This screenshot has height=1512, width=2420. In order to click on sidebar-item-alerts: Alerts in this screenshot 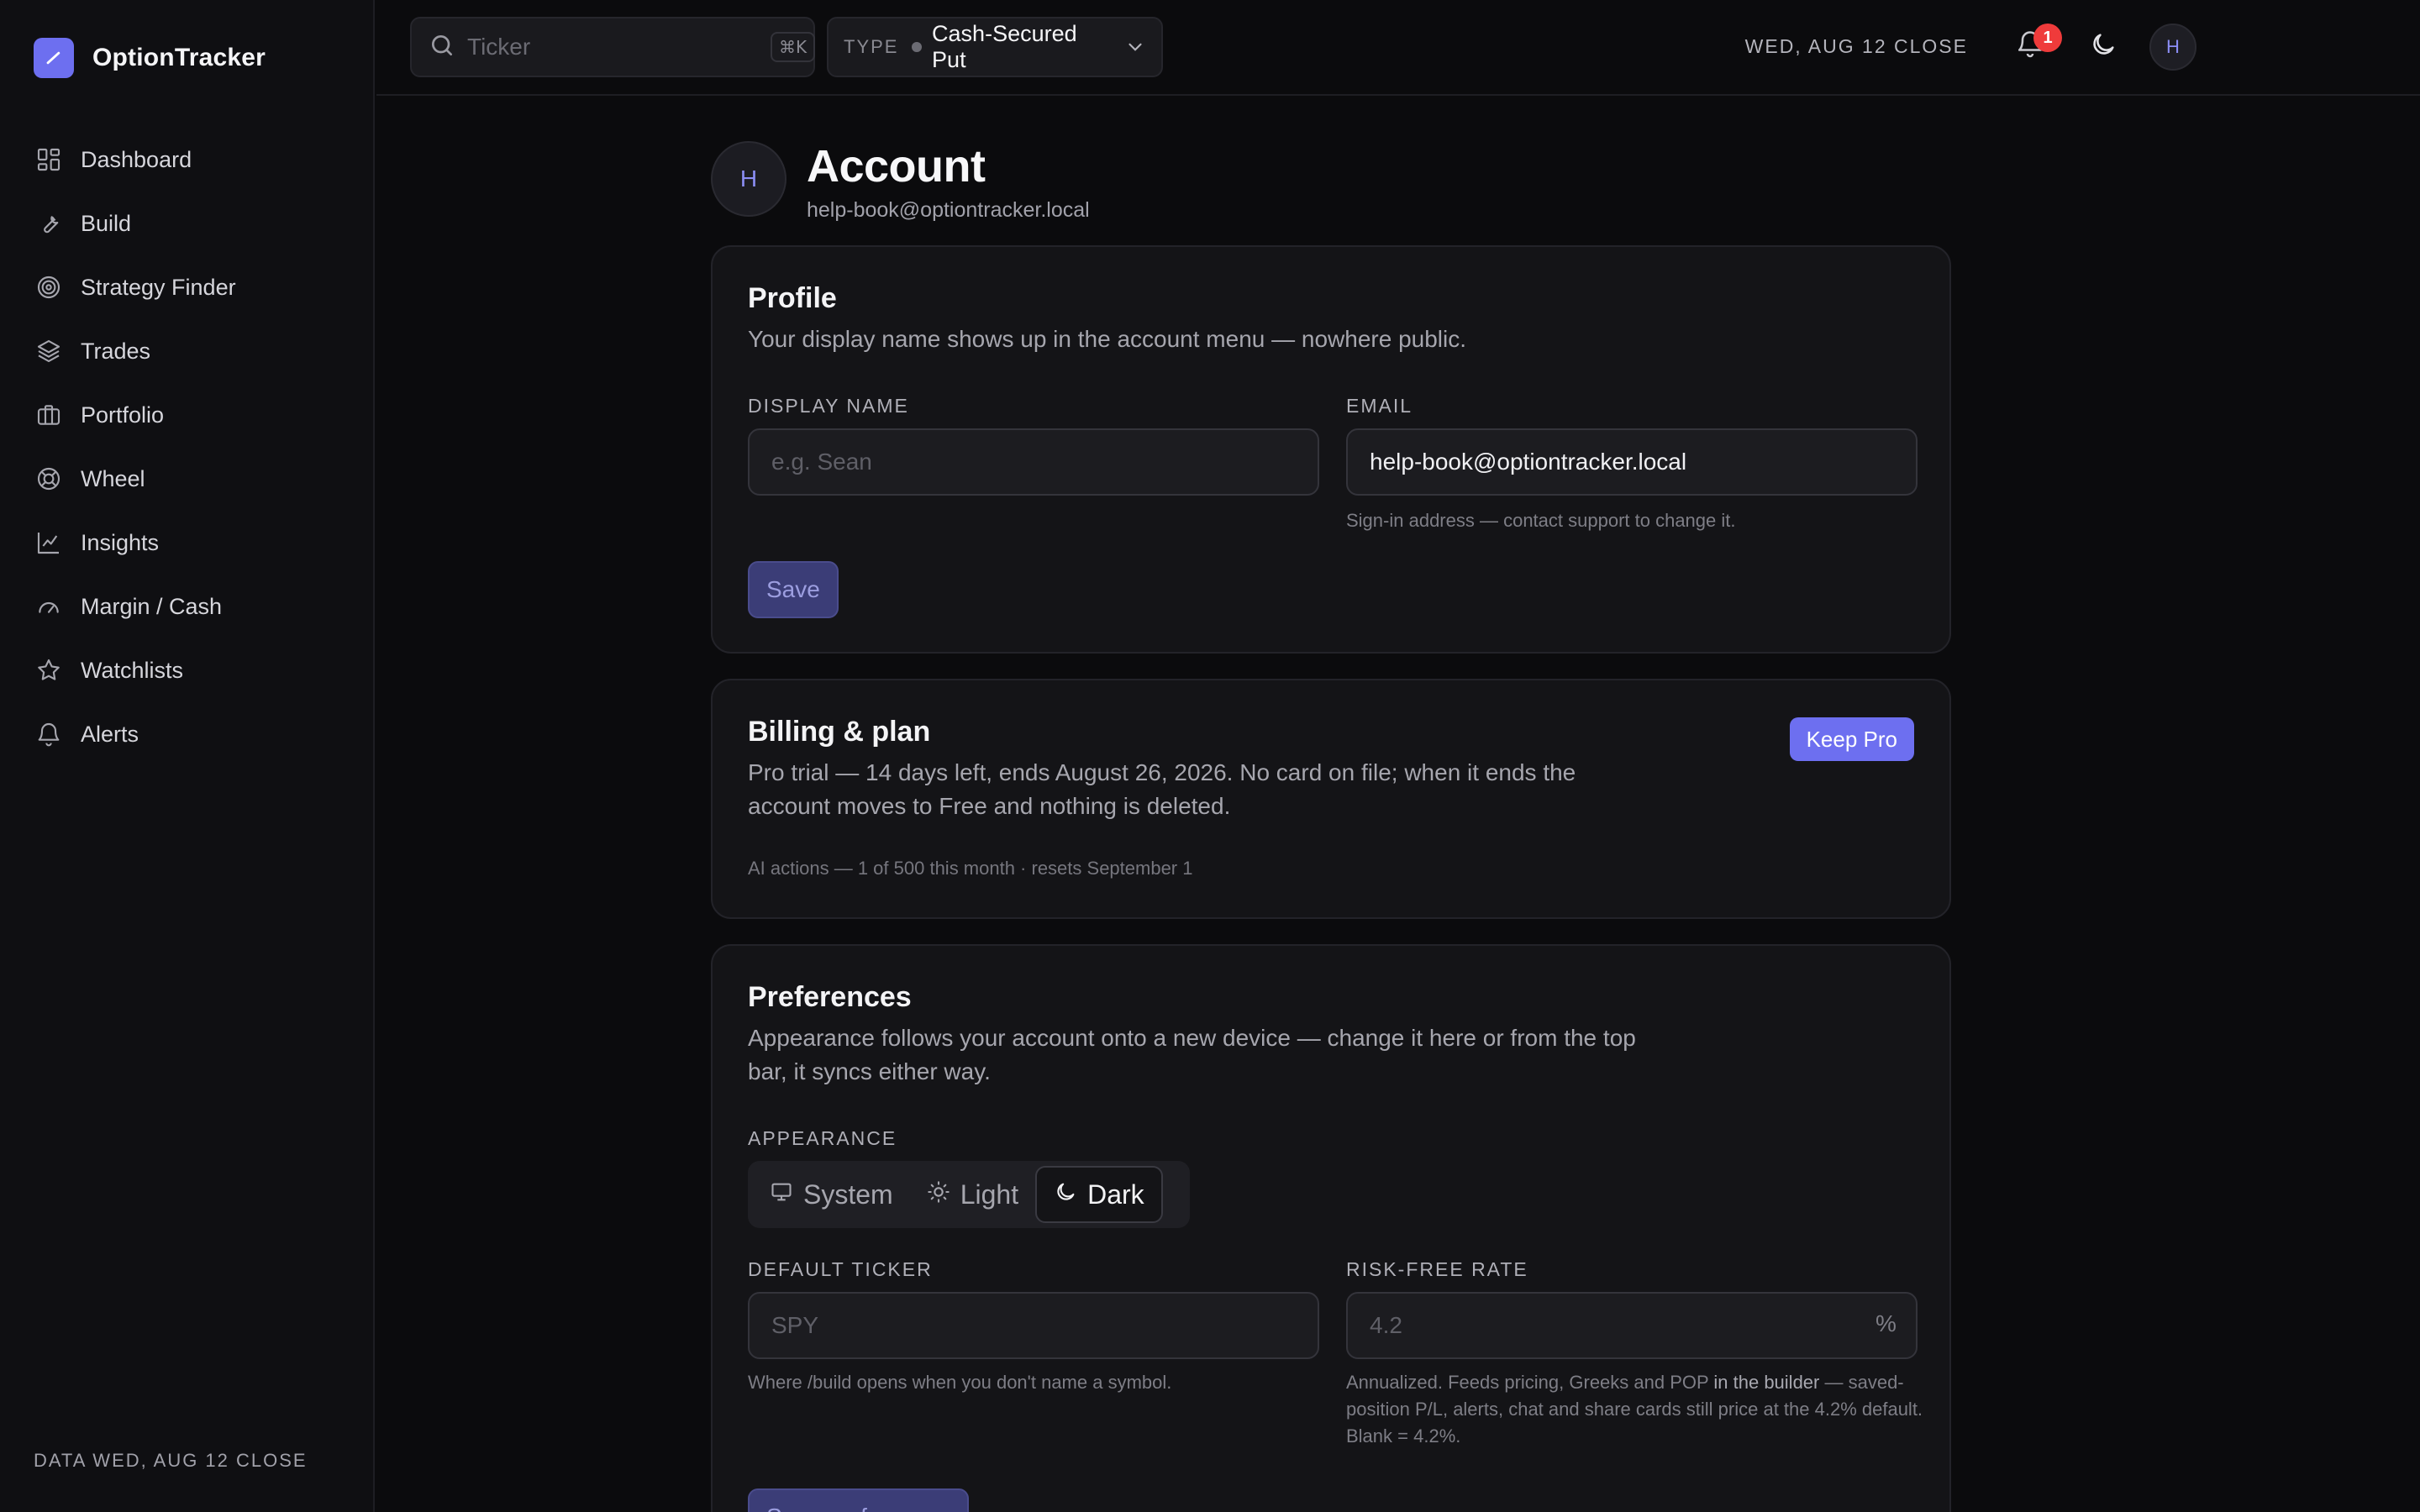, I will do `click(193, 734)`.